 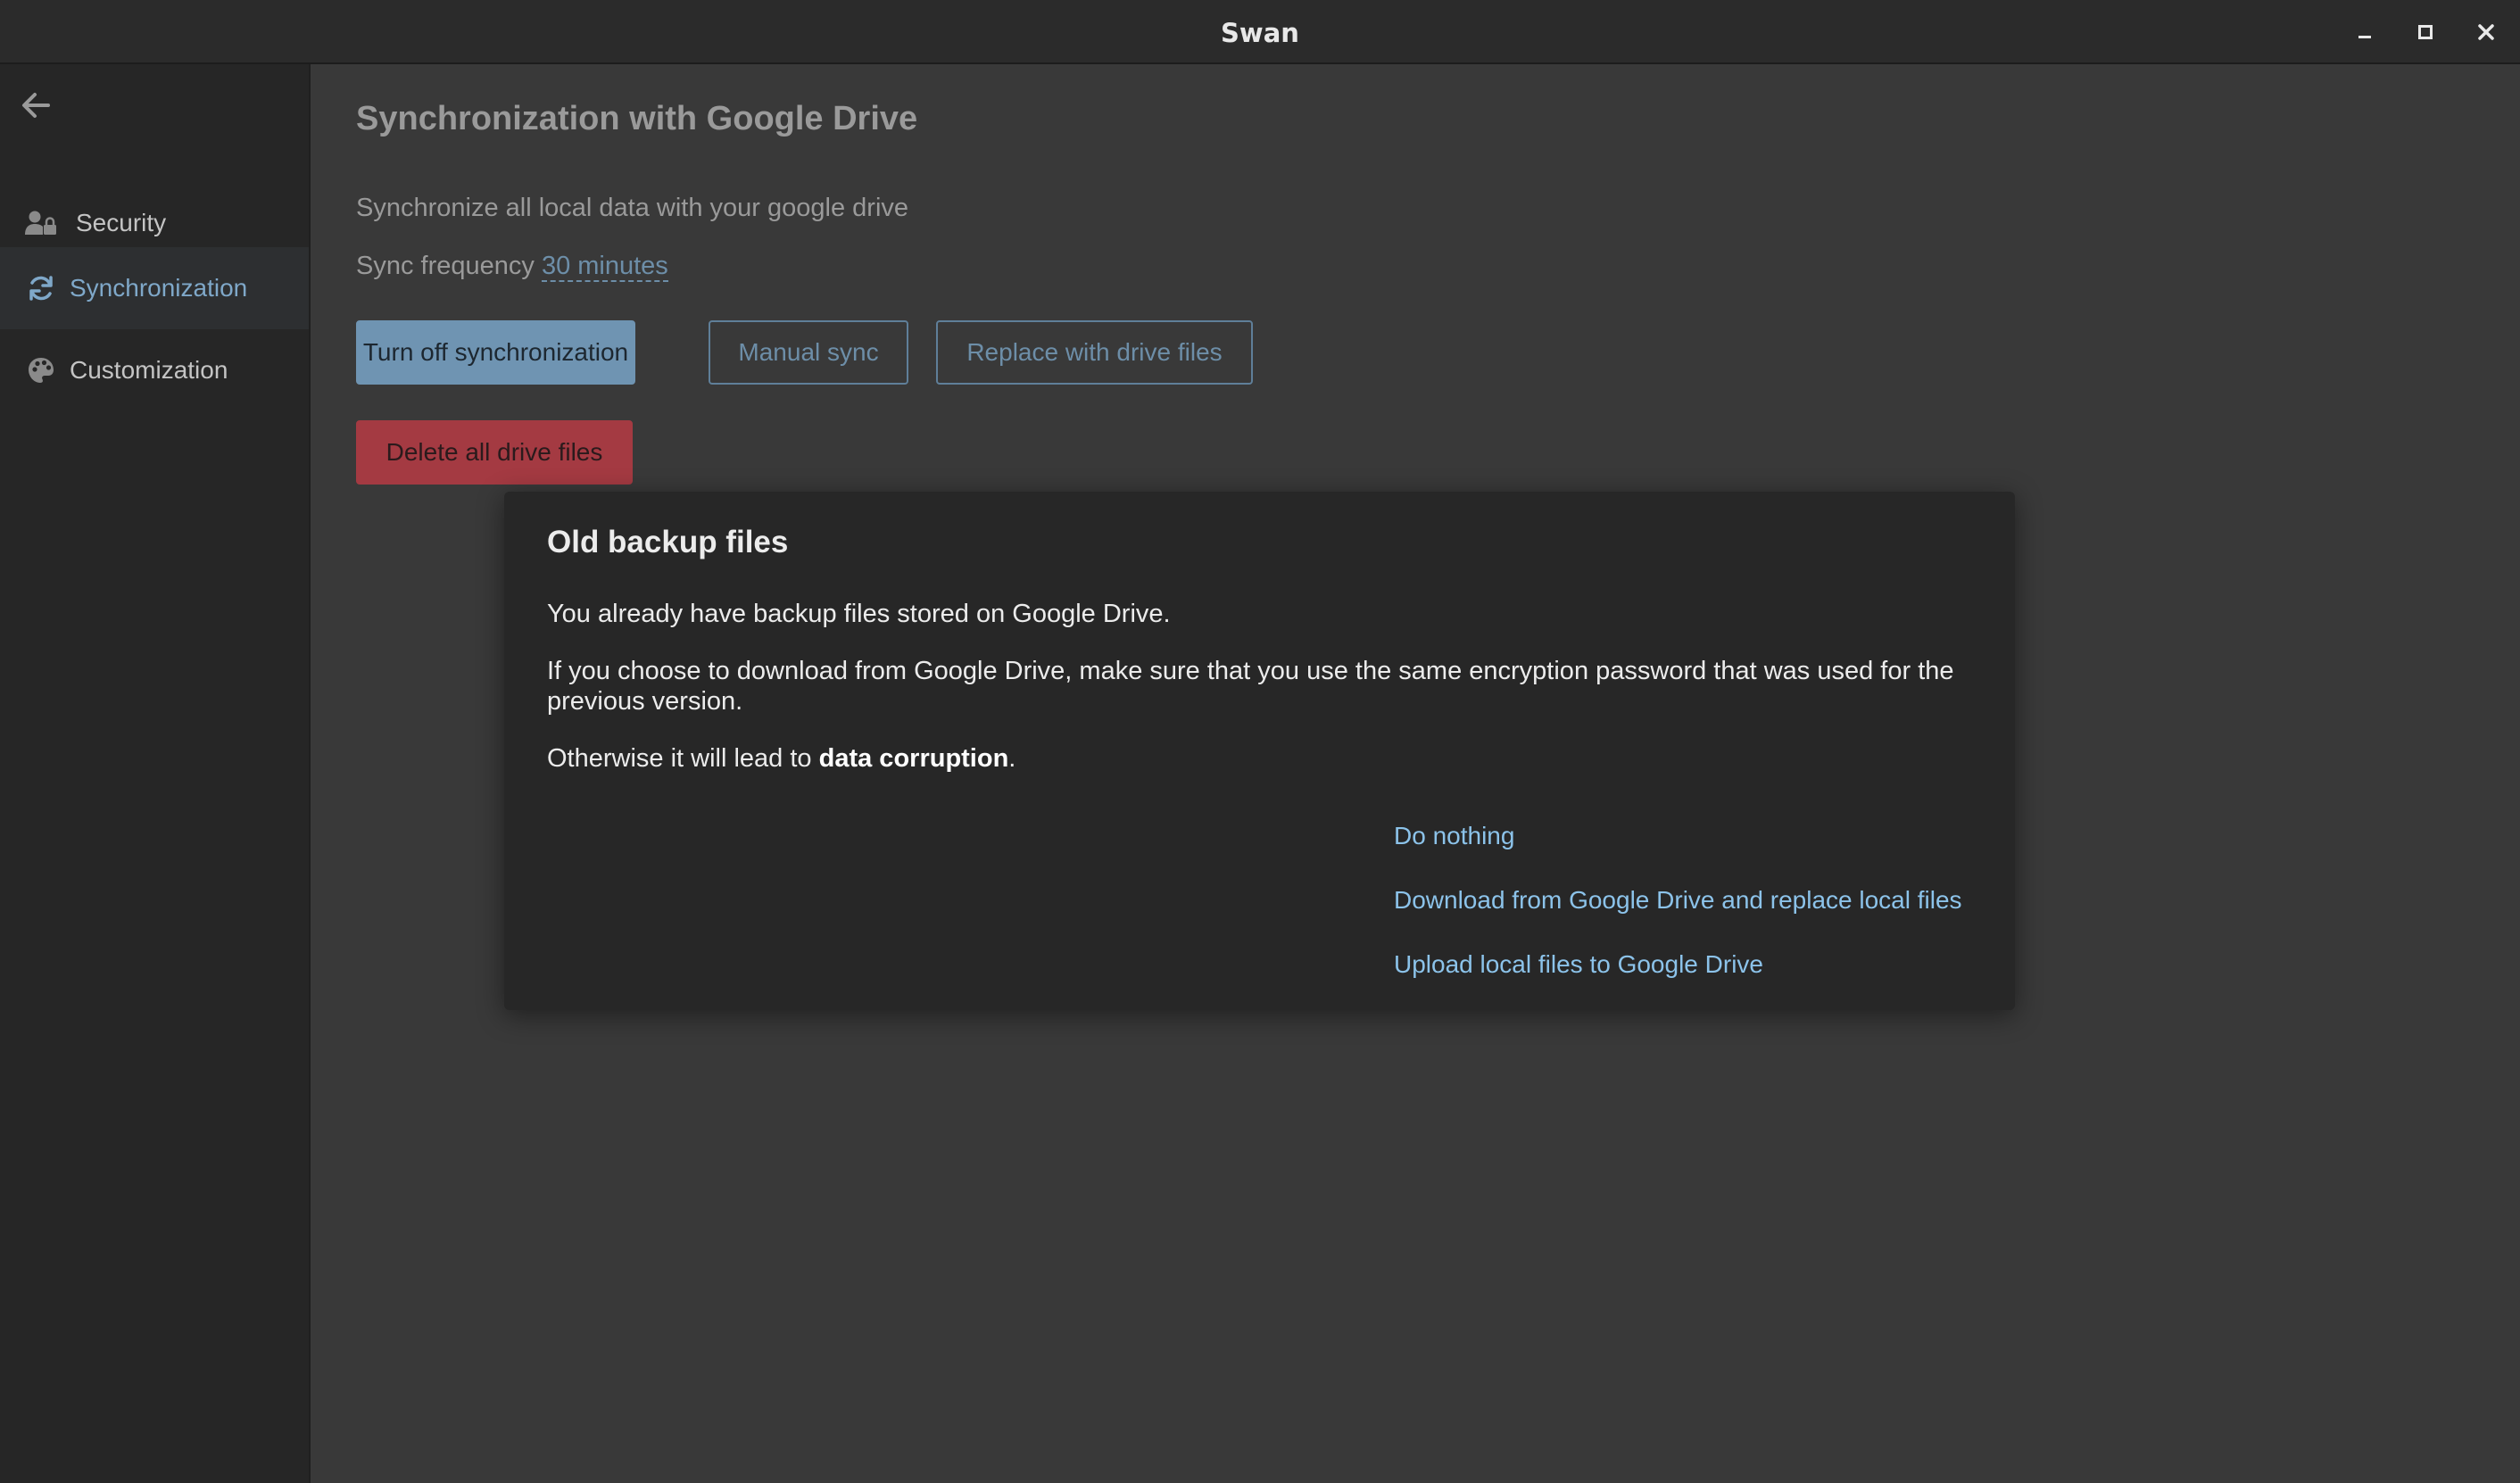 I want to click on dialog-paragraph-3-text: Otherwise it will lead to, so click(x=683, y=758).